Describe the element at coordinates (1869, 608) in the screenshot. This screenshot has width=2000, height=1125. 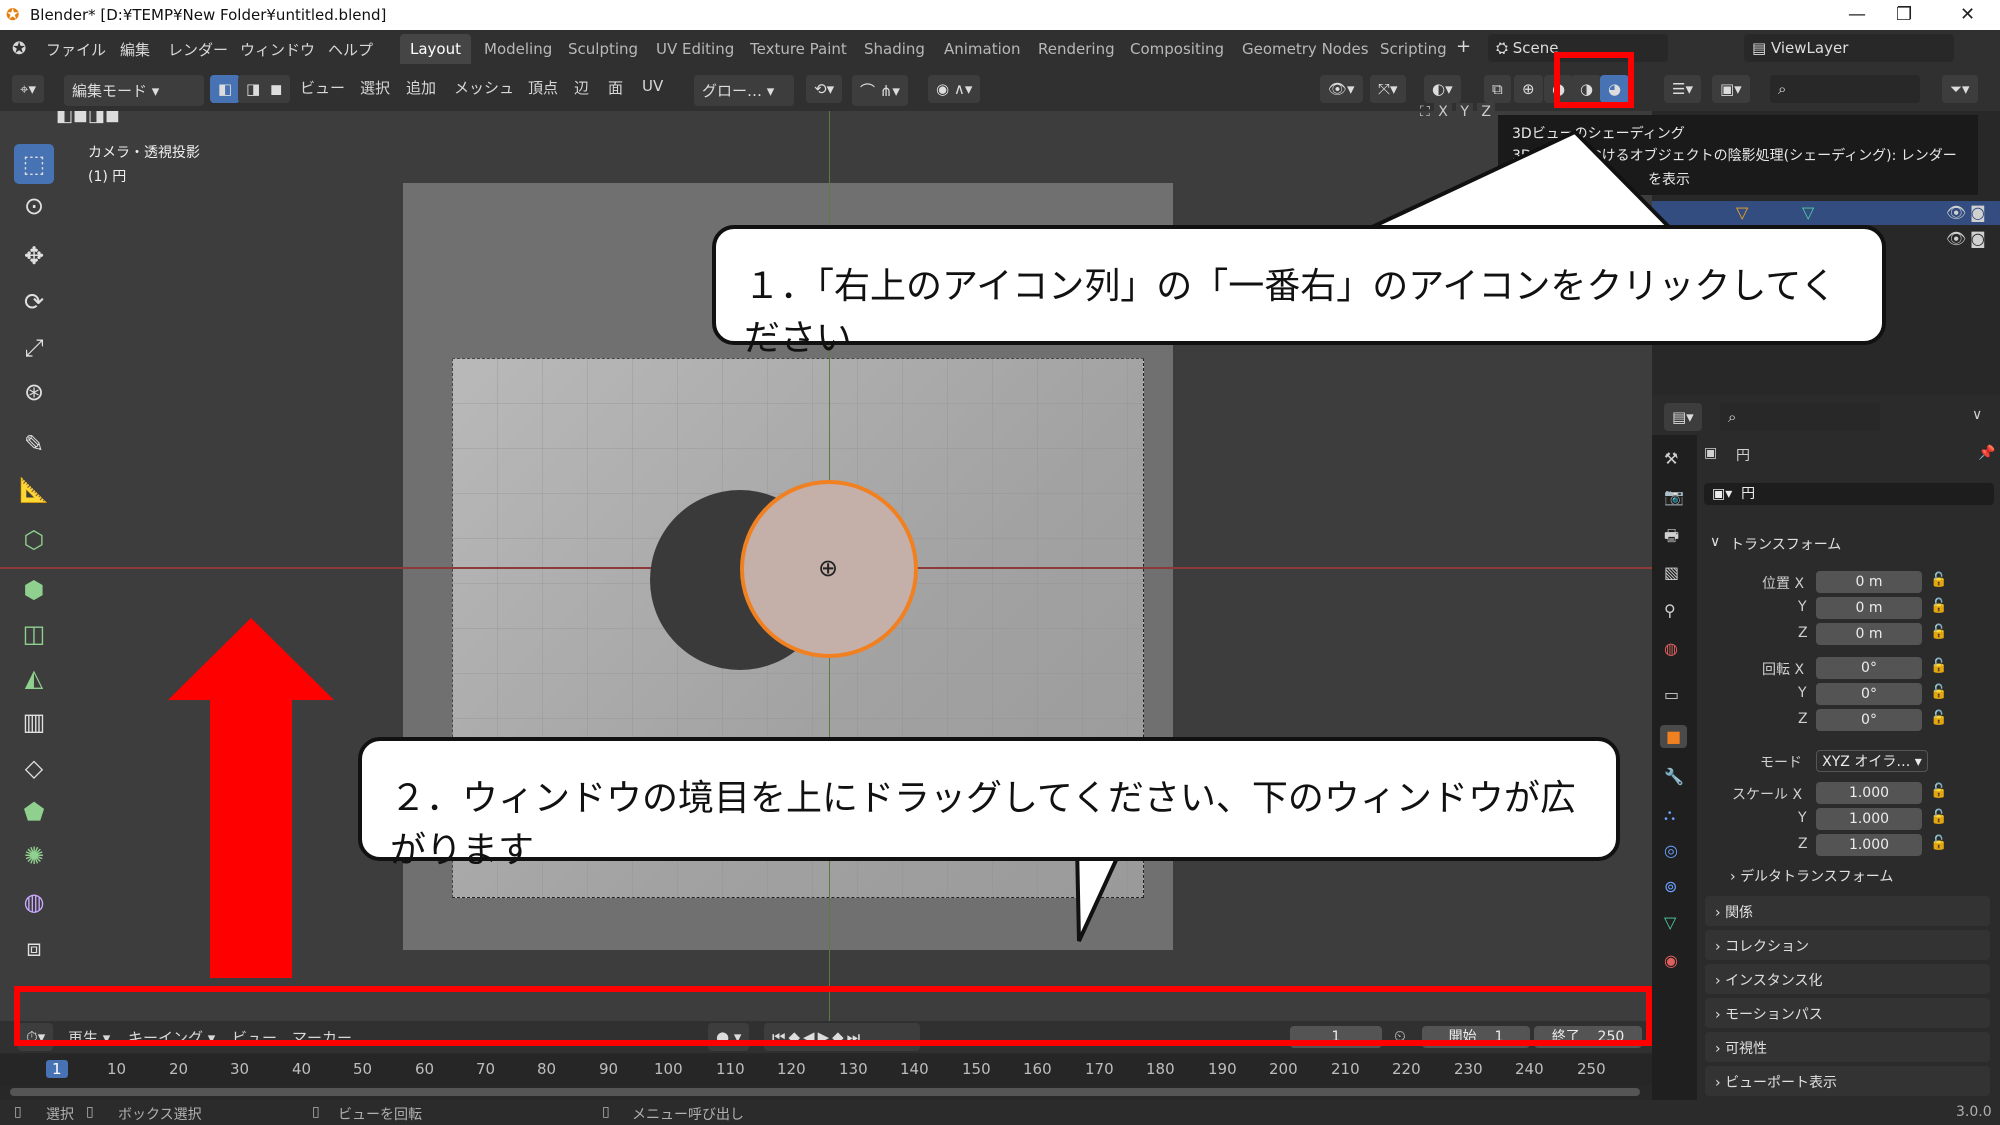
I see `location-y-field: 0 m` at that location.